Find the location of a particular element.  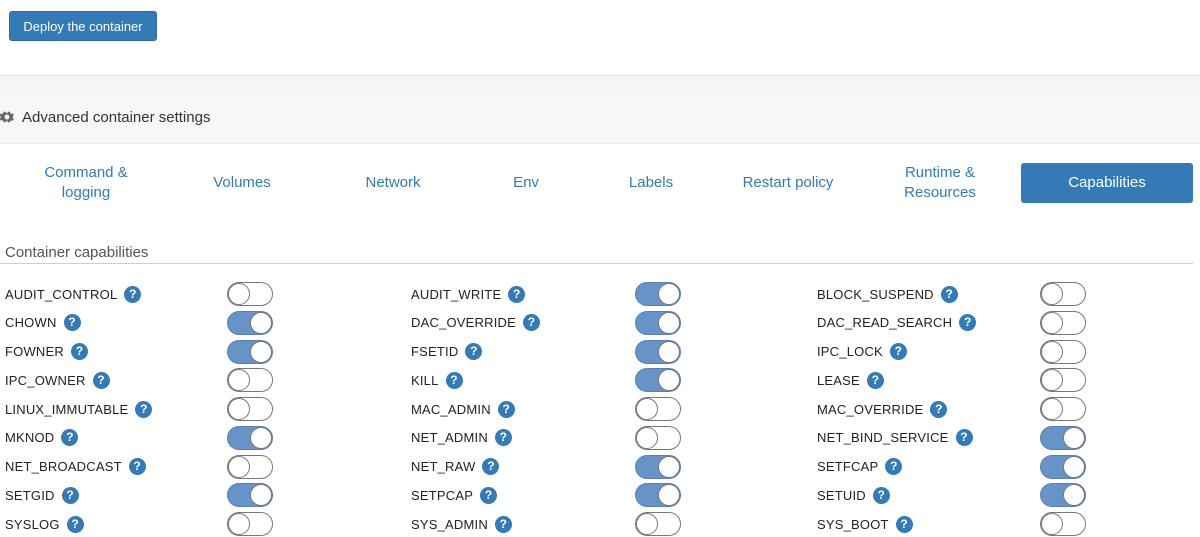

capability-toggle-dac-override is located at coordinates (658, 322).